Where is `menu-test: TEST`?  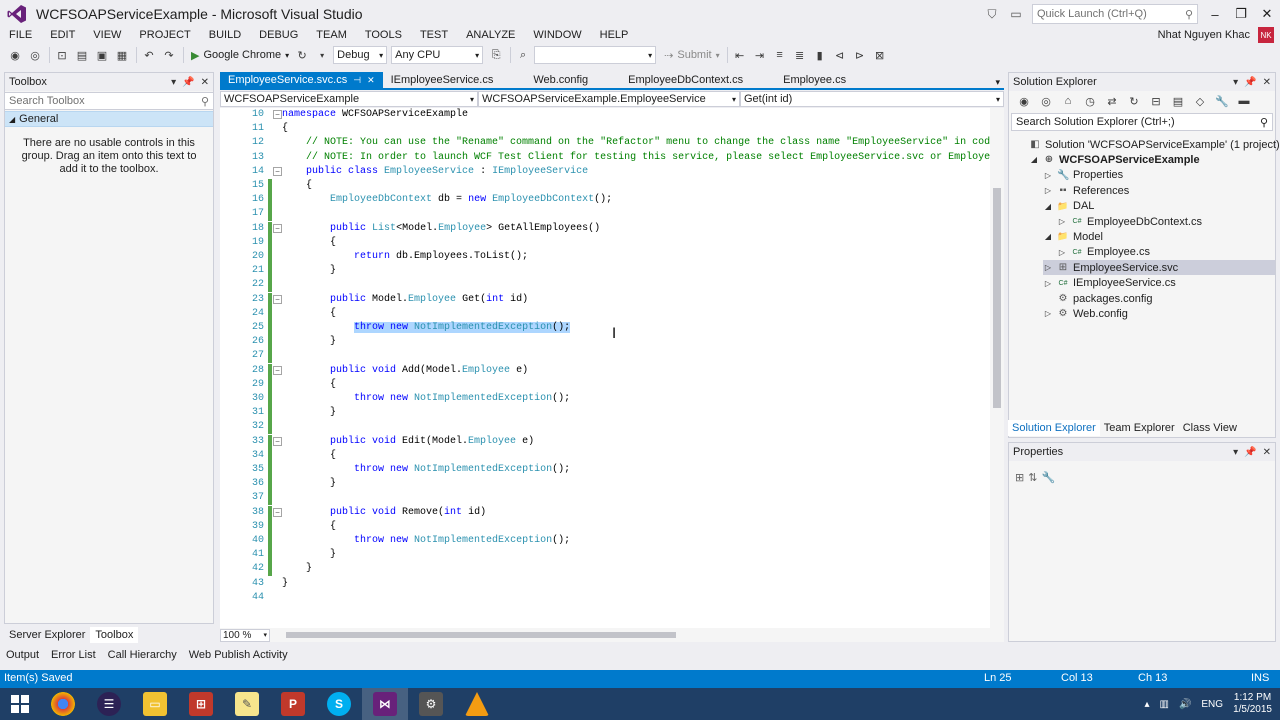
menu-test: TEST is located at coordinates (434, 35).